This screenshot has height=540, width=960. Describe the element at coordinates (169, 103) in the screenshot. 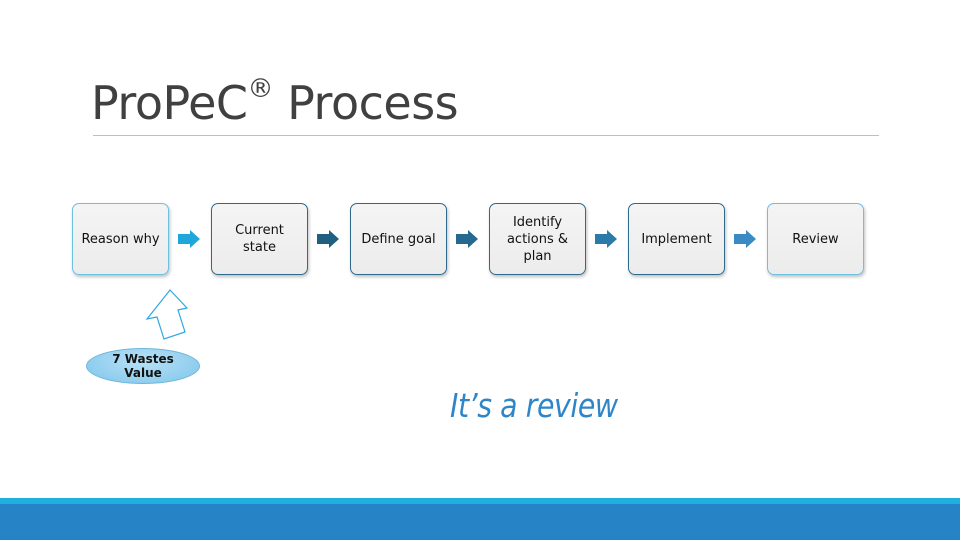

I see `title-text: ProPeC` at that location.